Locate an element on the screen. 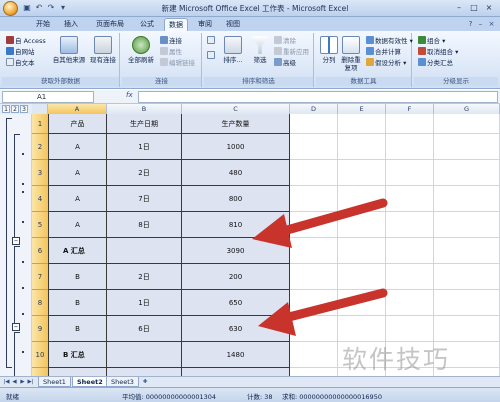  column-header-c: C is located at coordinates (236, 109).